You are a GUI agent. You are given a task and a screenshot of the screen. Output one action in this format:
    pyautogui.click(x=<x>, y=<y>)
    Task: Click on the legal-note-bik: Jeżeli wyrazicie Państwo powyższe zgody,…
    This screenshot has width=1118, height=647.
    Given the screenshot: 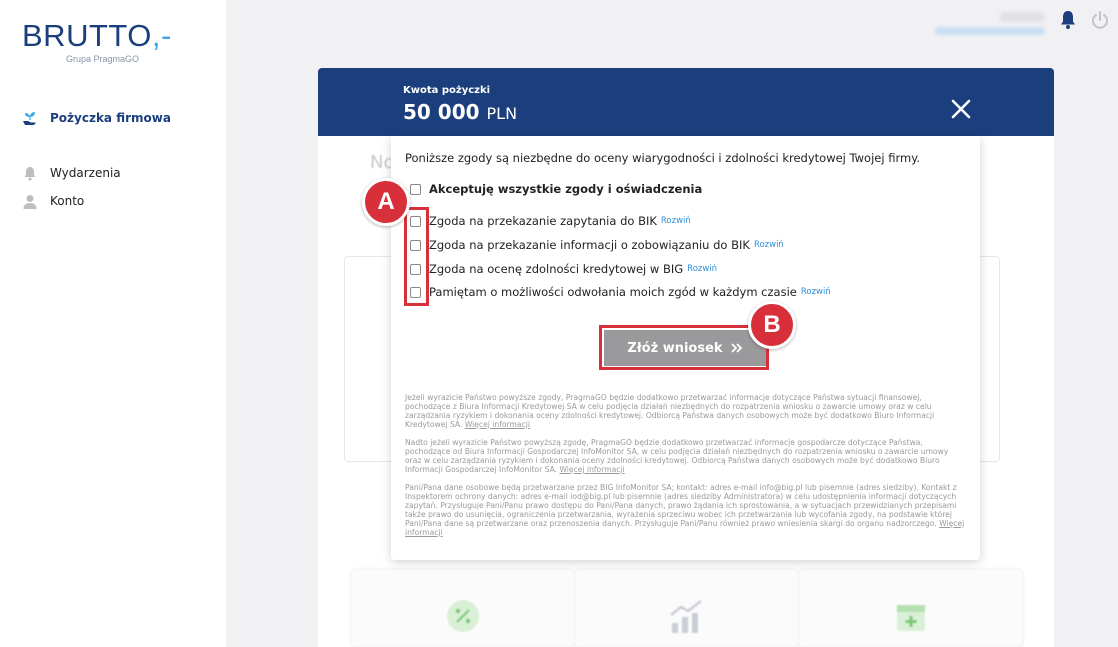 What is the action you would take?
    pyautogui.click(x=685, y=411)
    